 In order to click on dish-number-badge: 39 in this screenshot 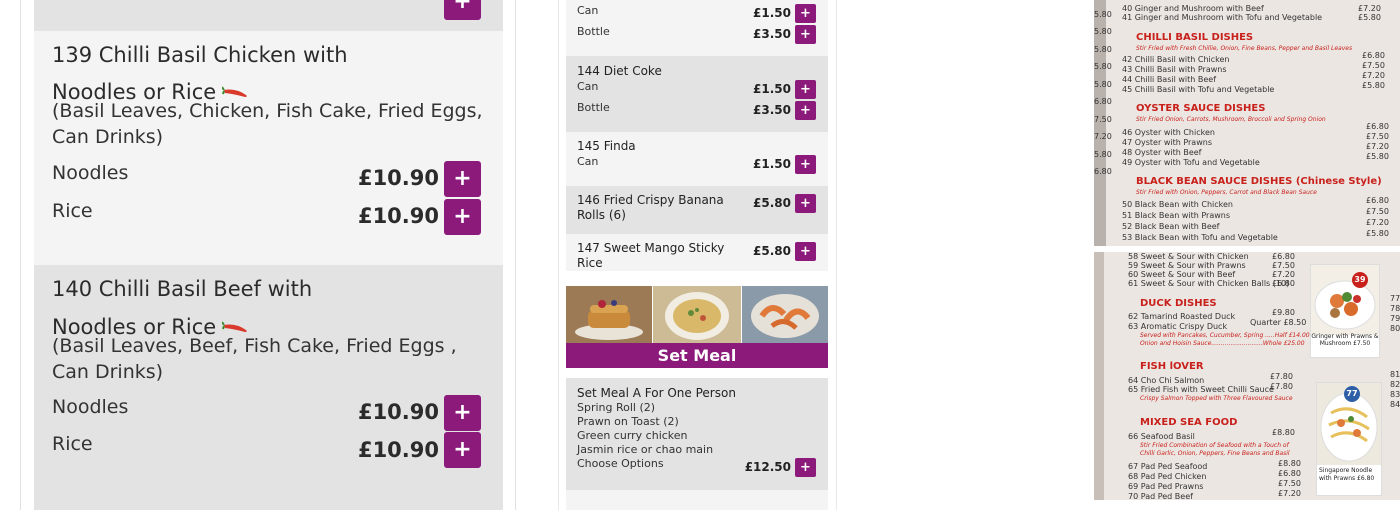, I will do `click(1360, 280)`.